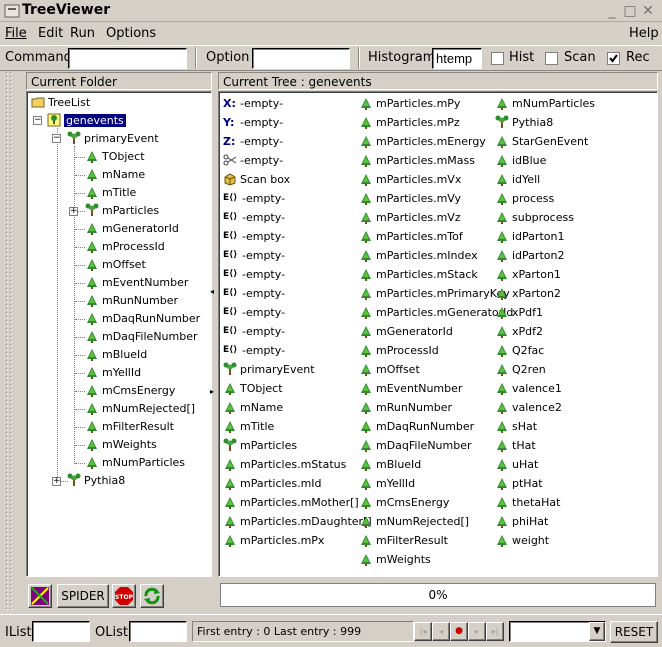 This screenshot has width=662, height=647. What do you see at coordinates (273, 540) in the screenshot?
I see `list-item: mParticles.mPx` at bounding box center [273, 540].